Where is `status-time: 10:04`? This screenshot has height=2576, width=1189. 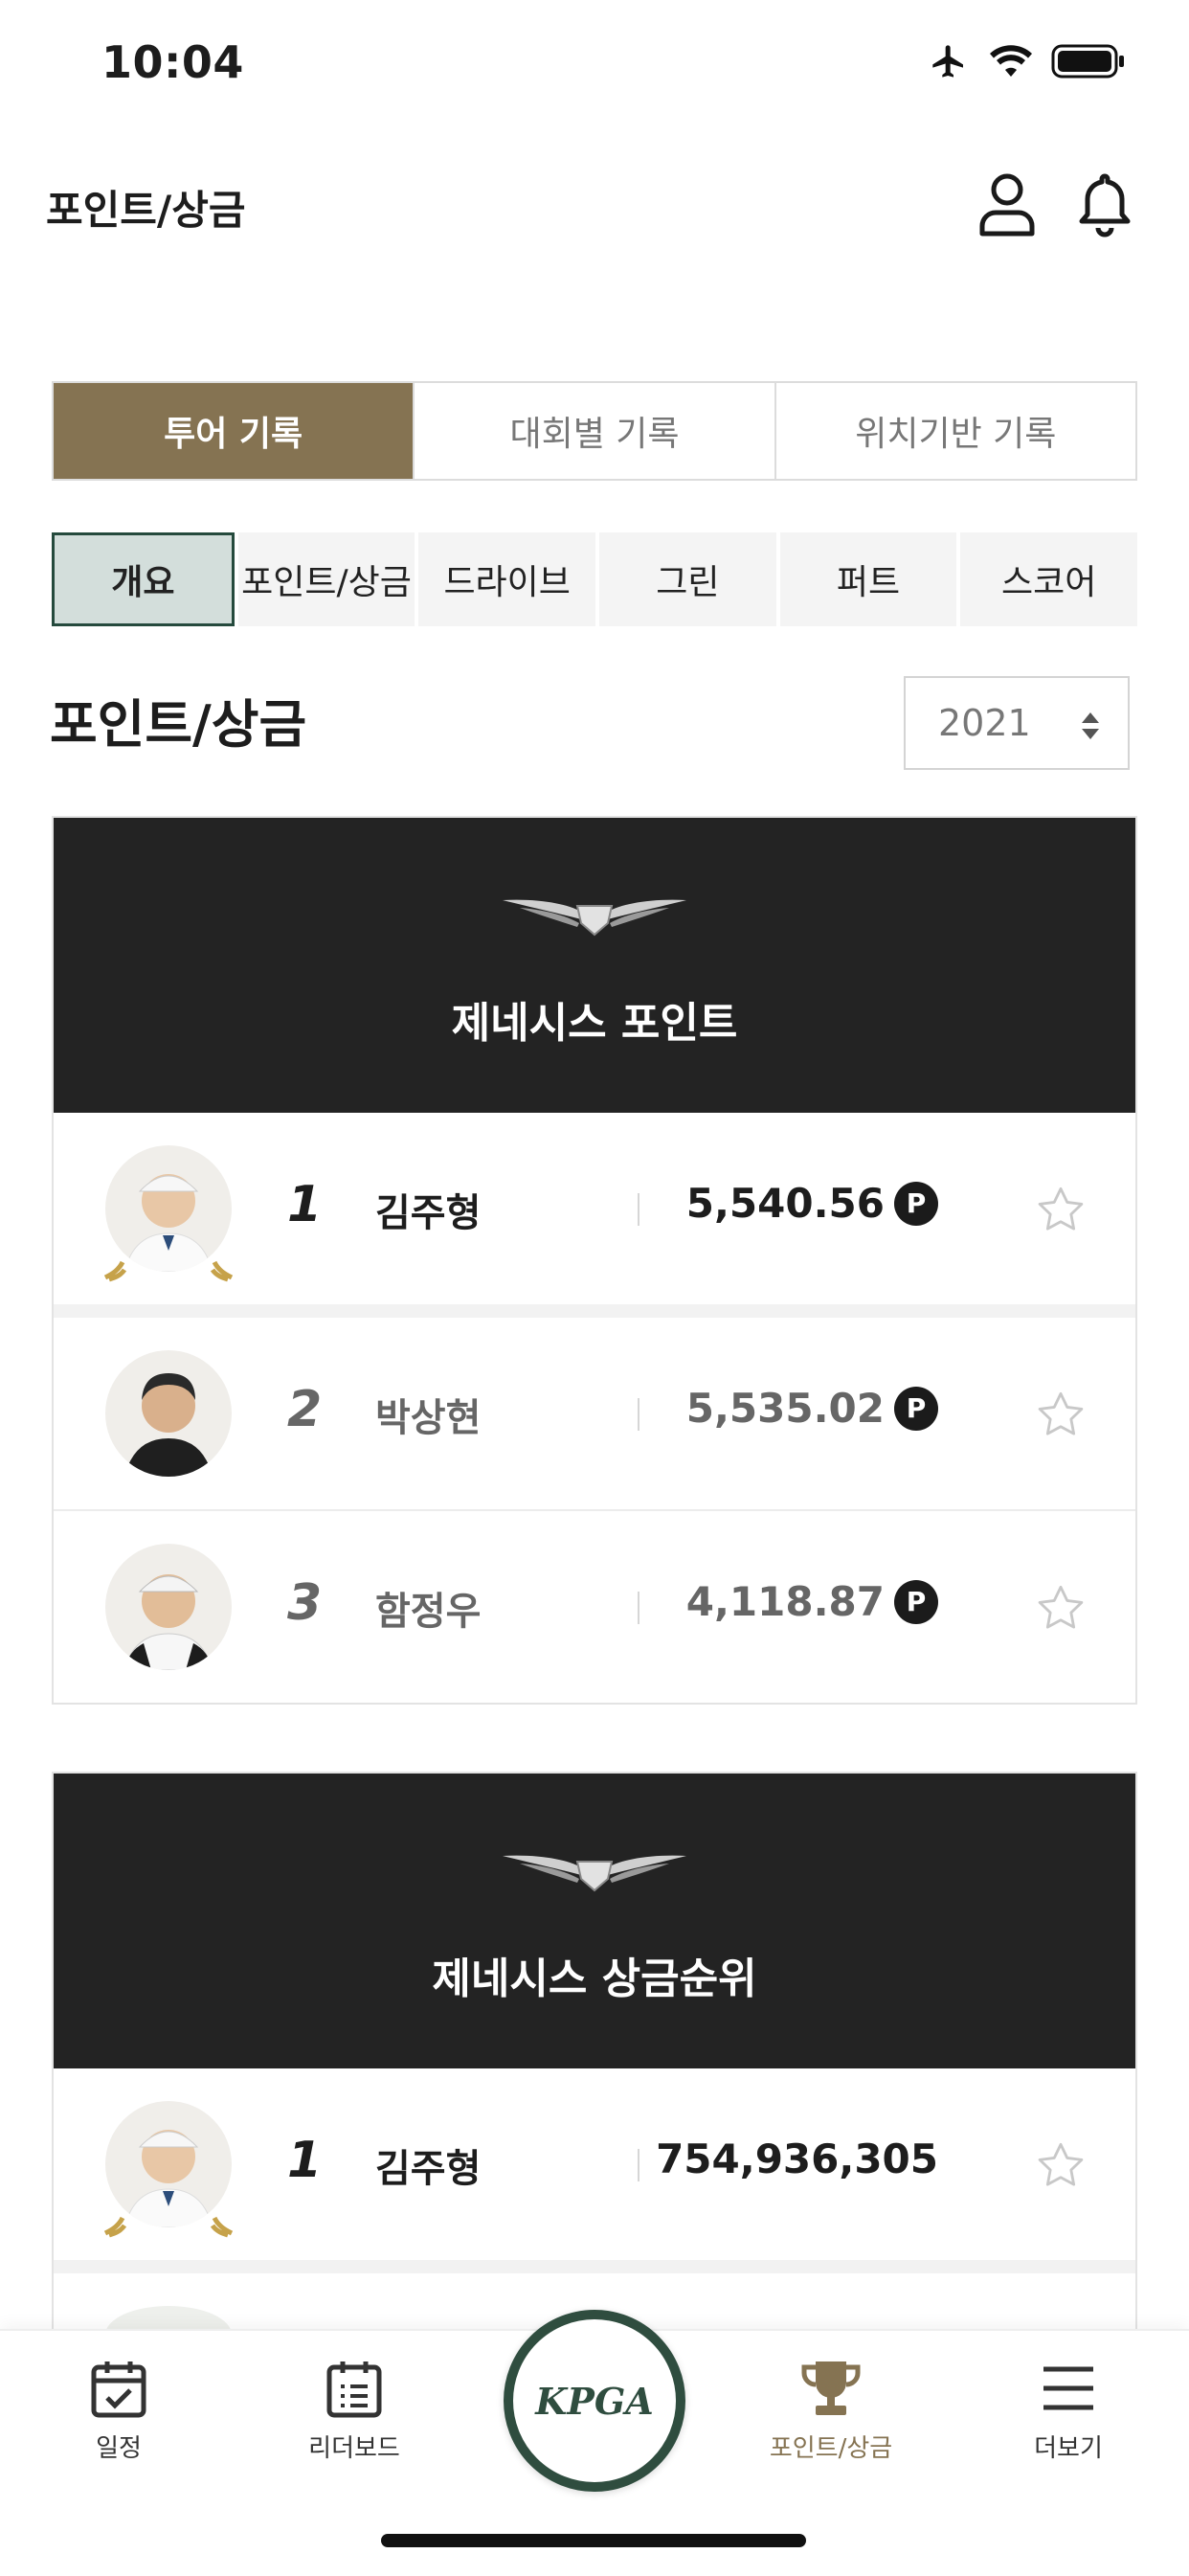 status-time: 10:04 is located at coordinates (172, 62).